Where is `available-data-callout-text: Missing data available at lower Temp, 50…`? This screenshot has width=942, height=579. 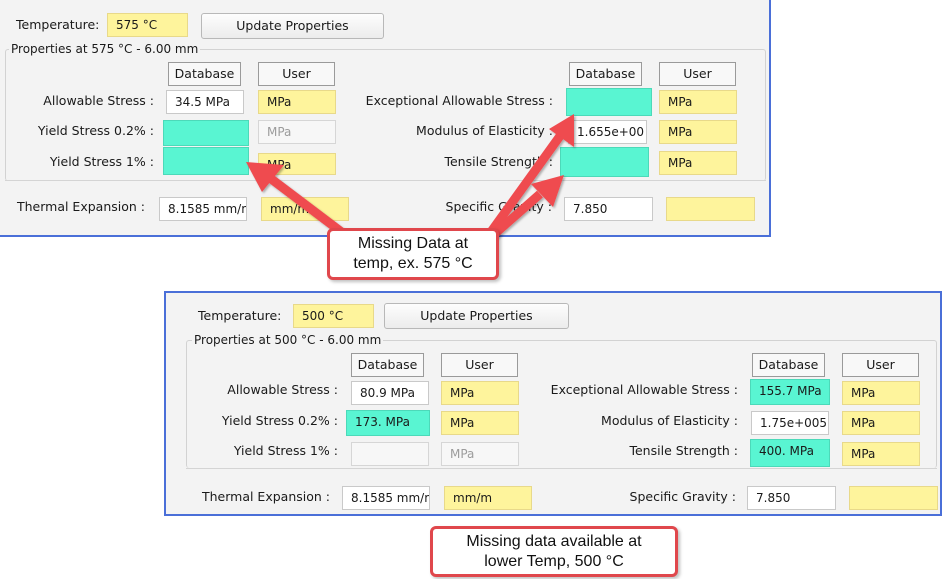
available-data-callout-text: Missing data available at lower Temp, 50… is located at coordinates (554, 551).